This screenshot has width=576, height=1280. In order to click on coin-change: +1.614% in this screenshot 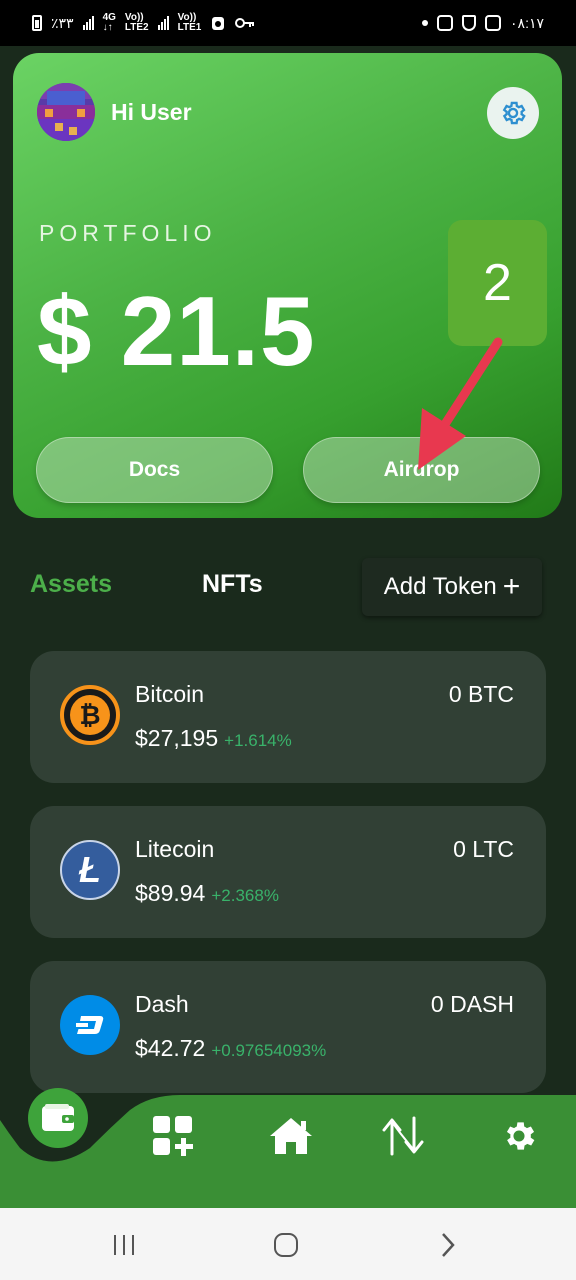, I will do `click(258, 740)`.